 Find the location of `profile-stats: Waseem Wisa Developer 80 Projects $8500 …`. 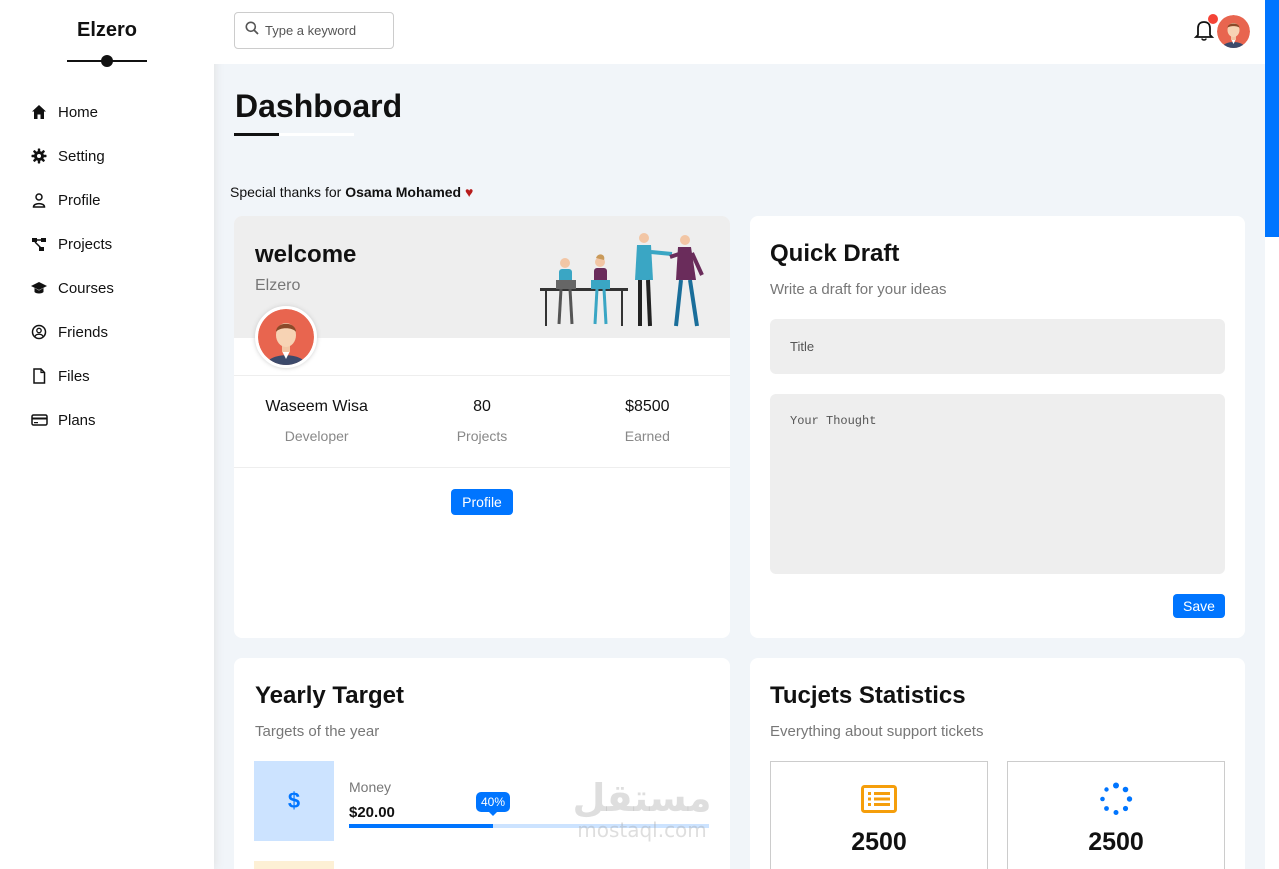

profile-stats: Waseem Wisa Developer 80 Projects $8500 … is located at coordinates (482, 421).